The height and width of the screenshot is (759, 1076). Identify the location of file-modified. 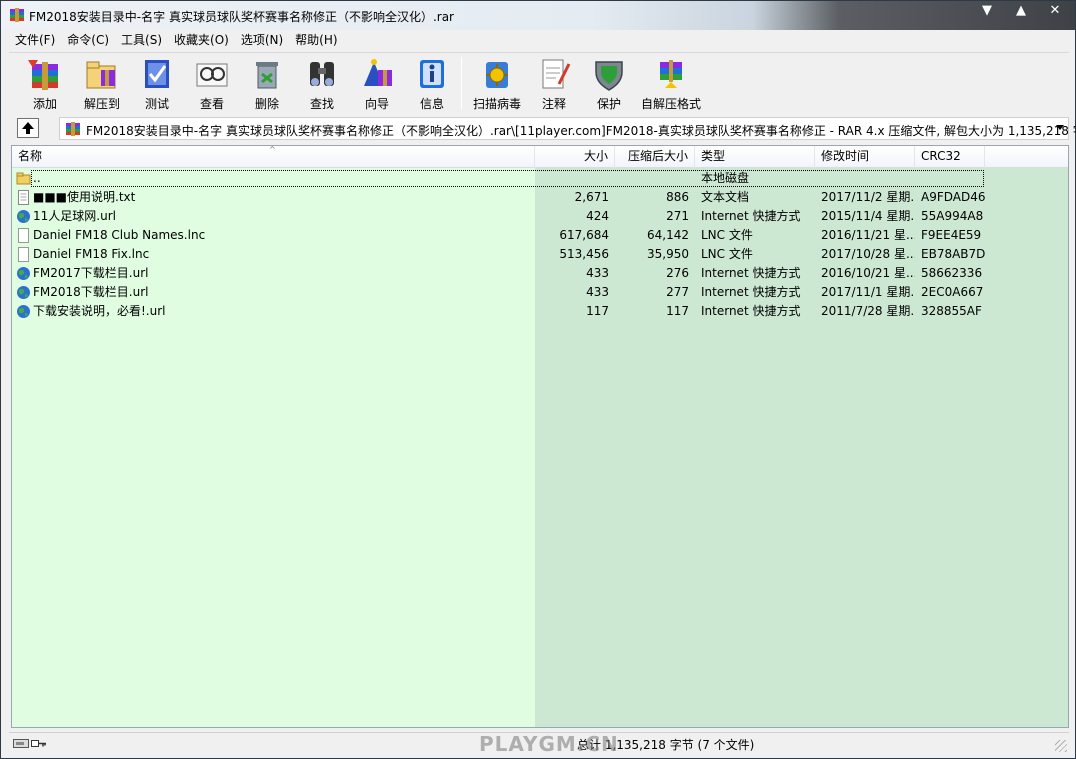
(868, 178).